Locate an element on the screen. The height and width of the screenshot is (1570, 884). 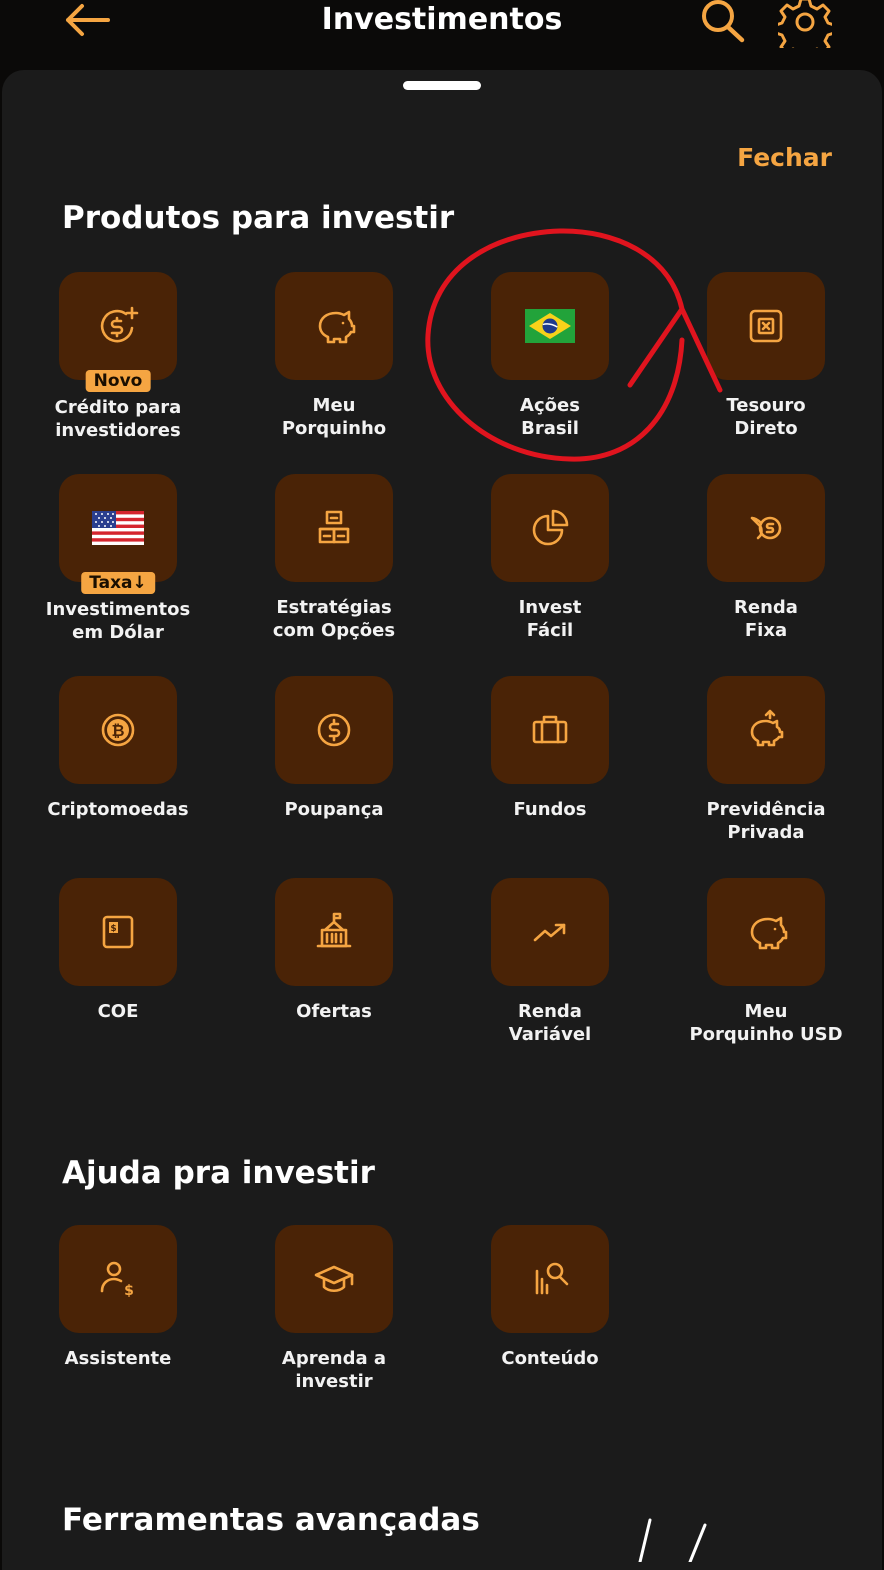
product-label: COE is located at coordinates (118, 1011).